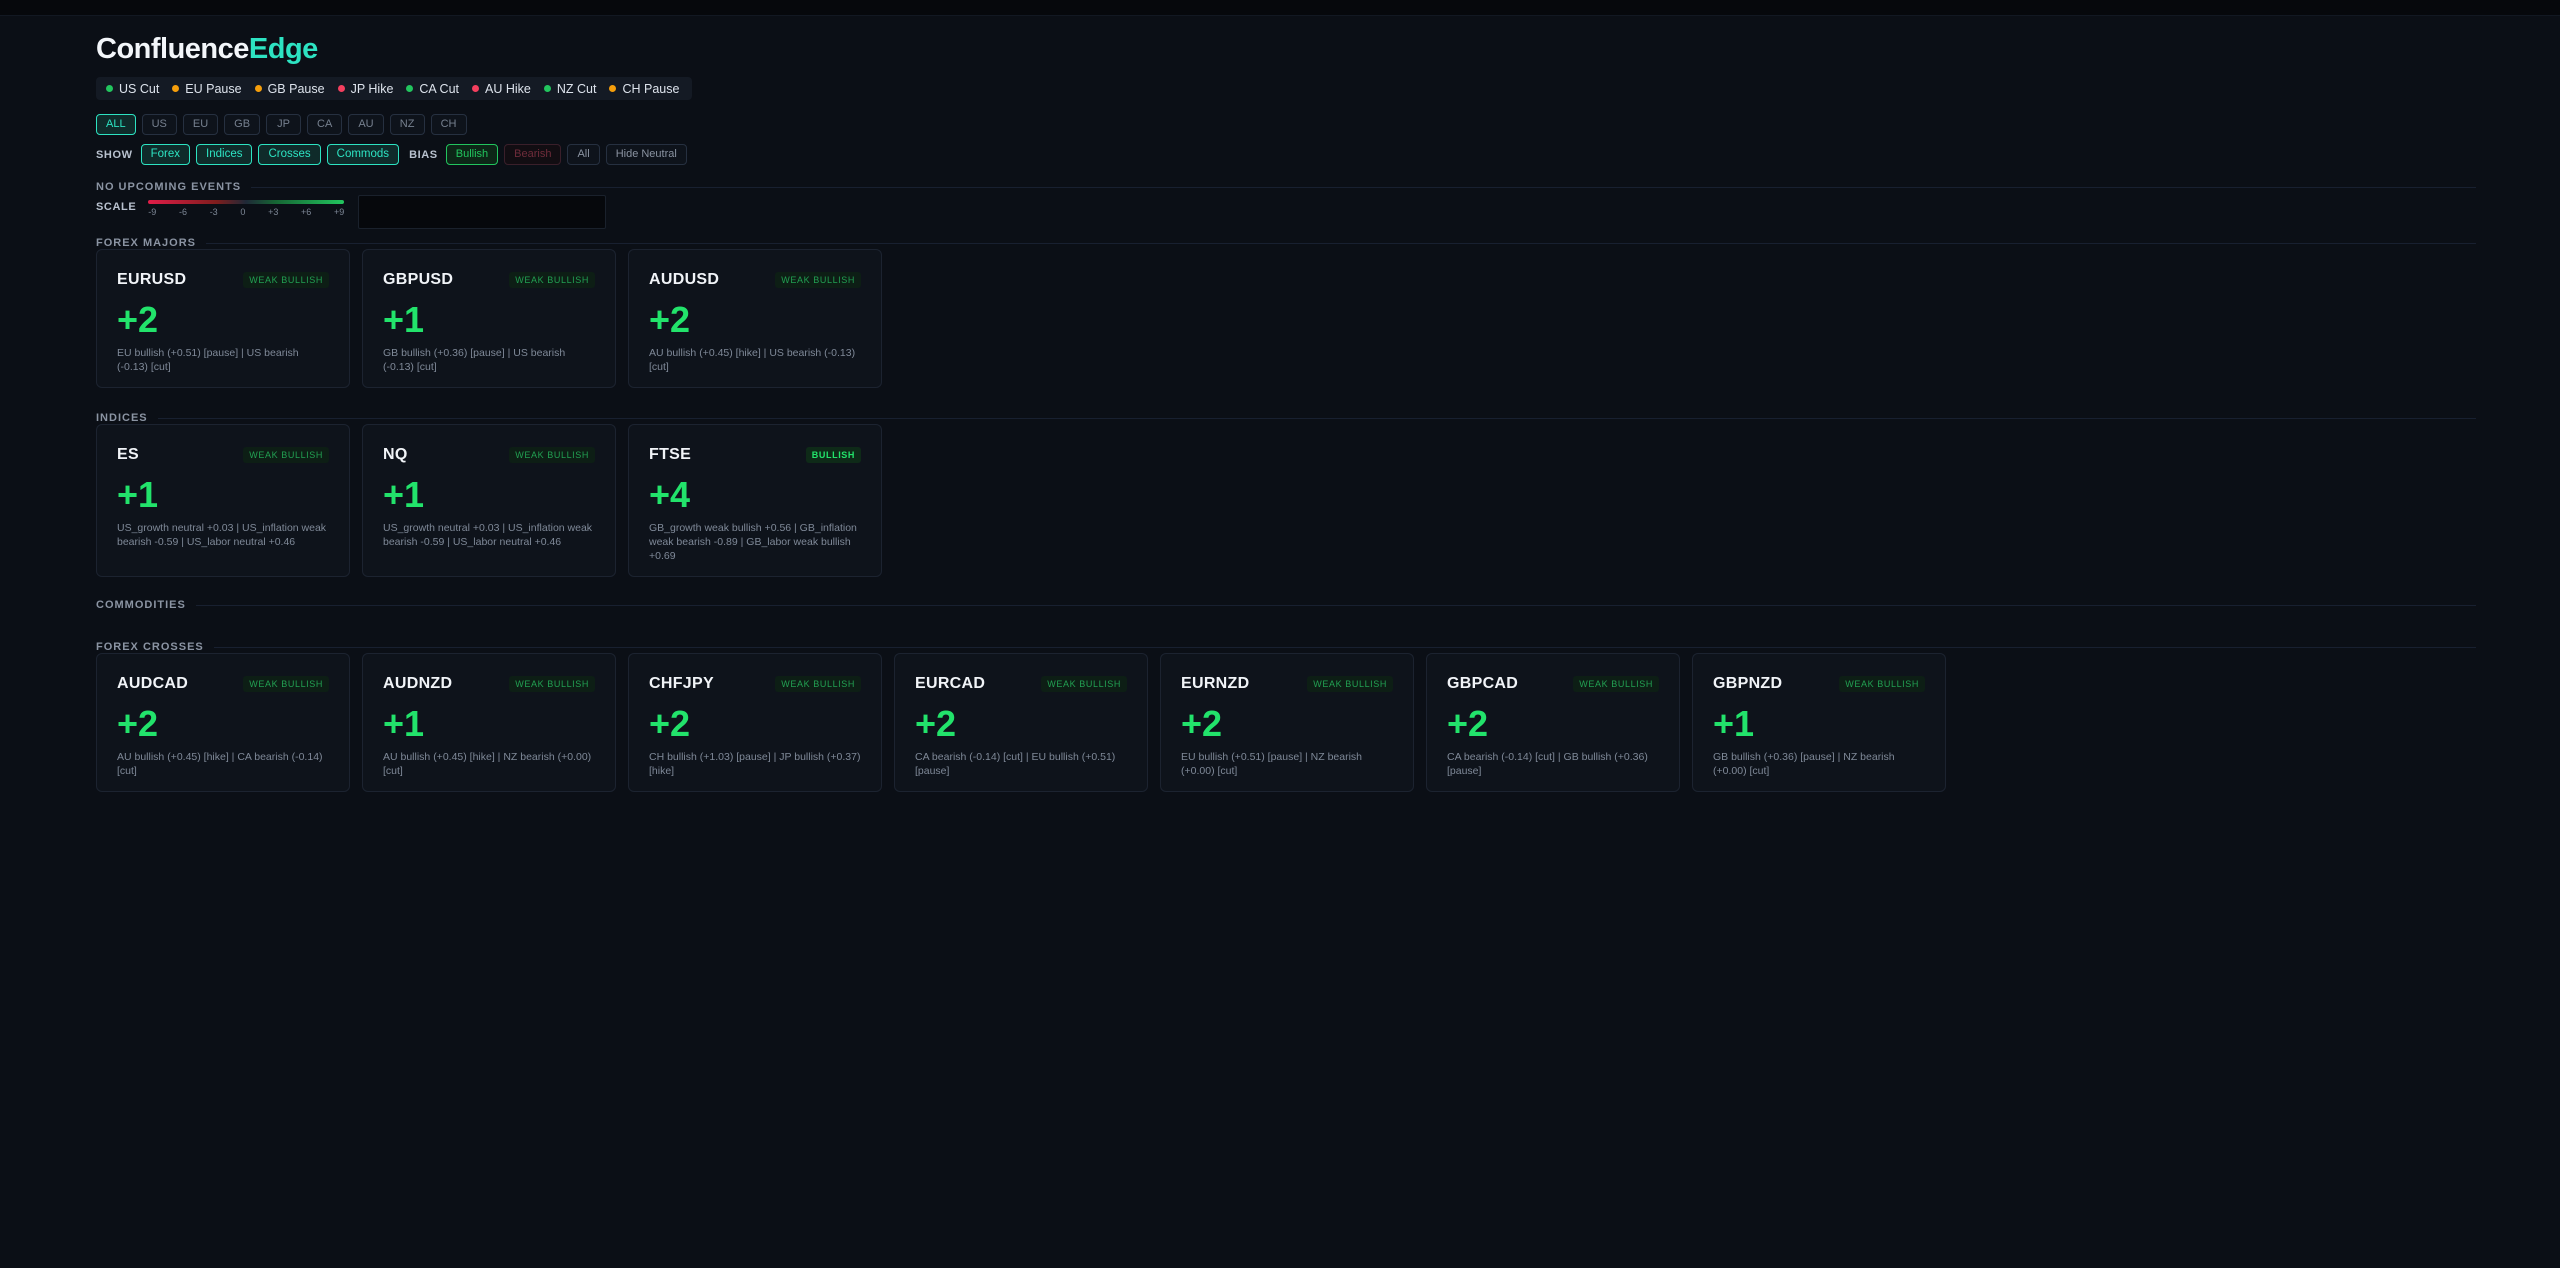  What do you see at coordinates (213, 88) in the screenshot?
I see `event-label: EU Pause` at bounding box center [213, 88].